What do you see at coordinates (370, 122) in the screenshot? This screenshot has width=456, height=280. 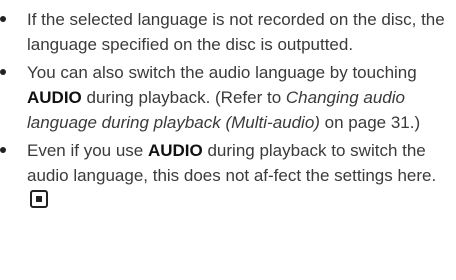 I see `note-text-end: on page 31.)` at bounding box center [370, 122].